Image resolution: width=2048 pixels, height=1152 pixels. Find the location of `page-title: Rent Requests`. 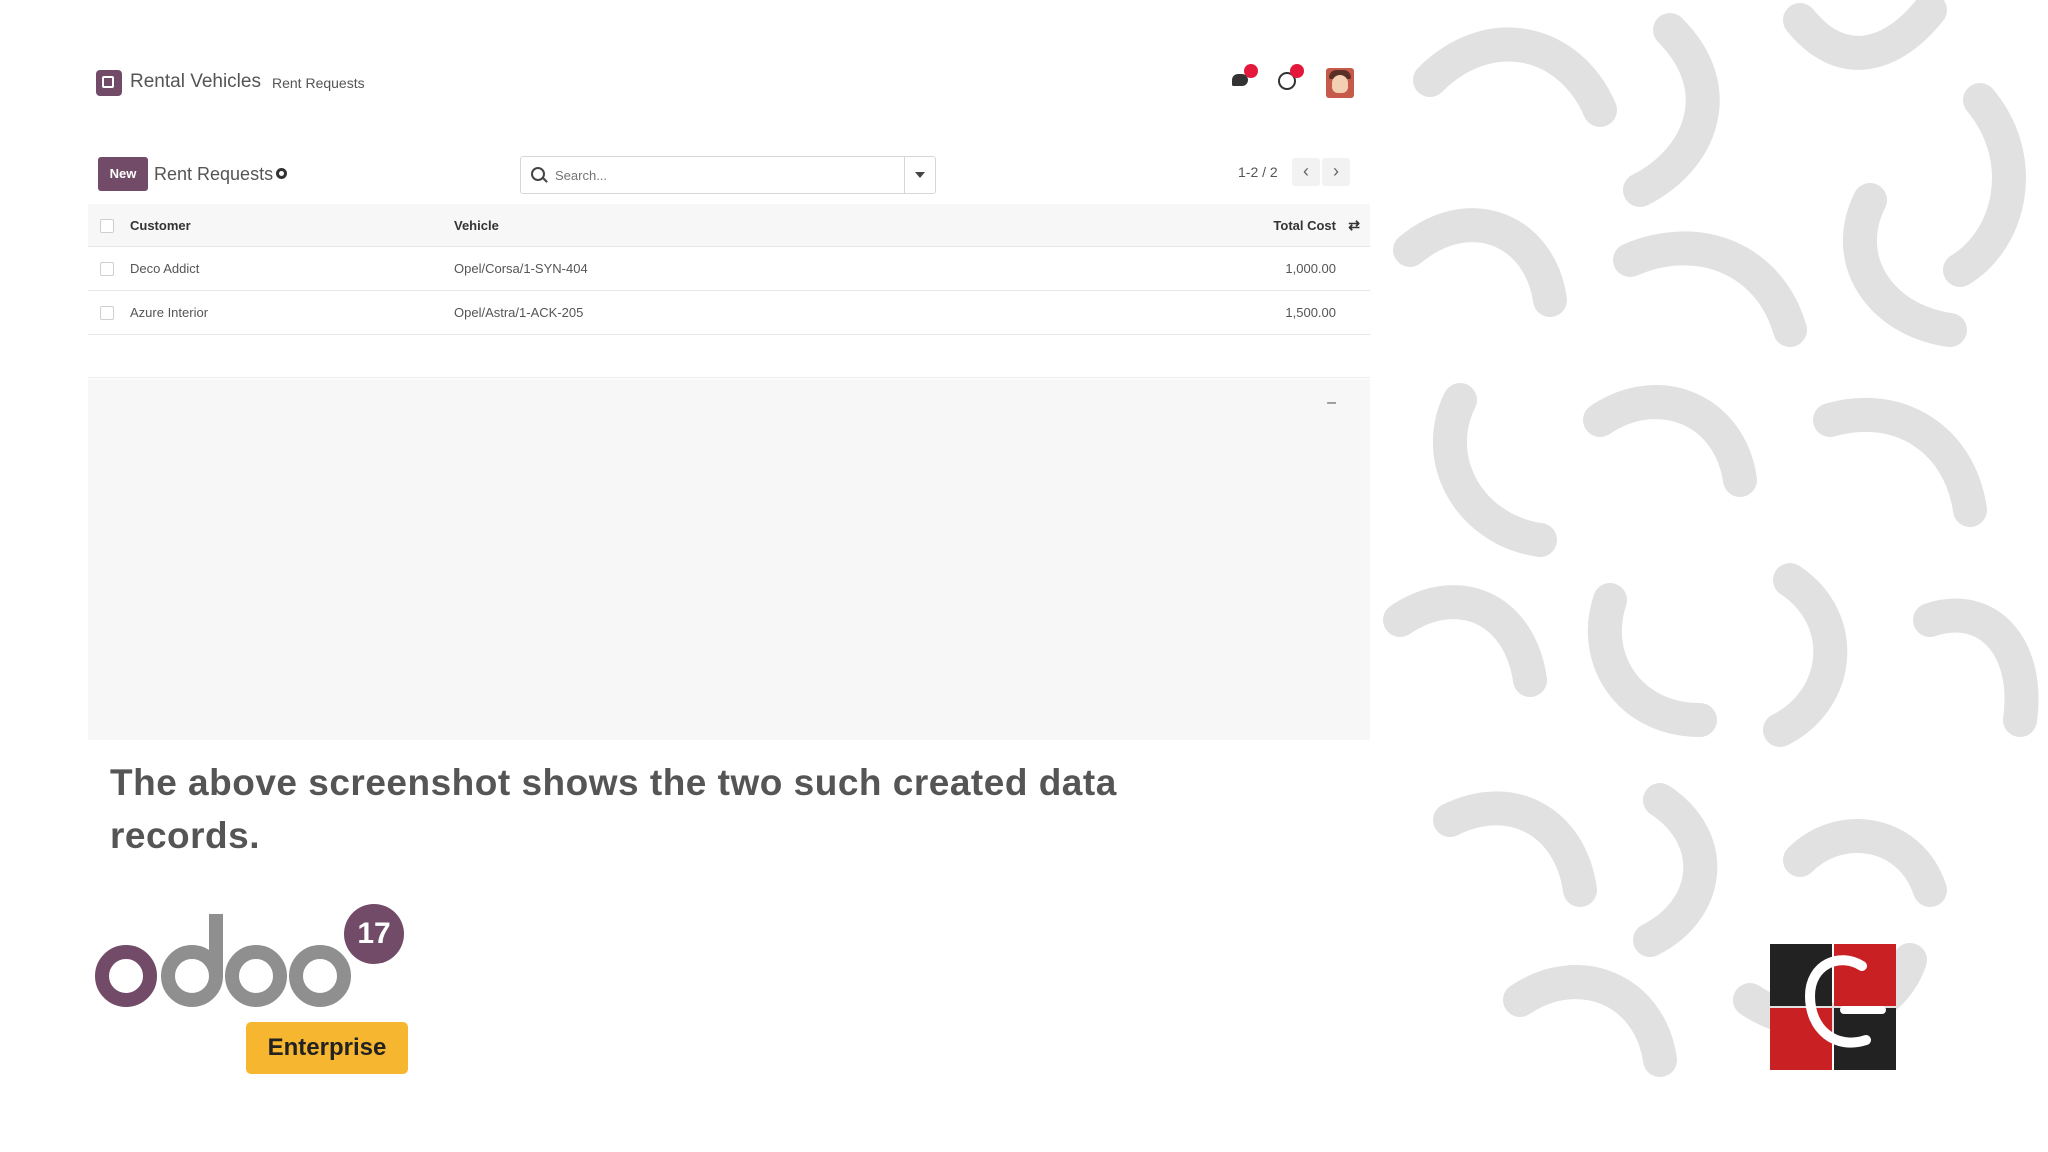

page-title: Rent Requests is located at coordinates (214, 174).